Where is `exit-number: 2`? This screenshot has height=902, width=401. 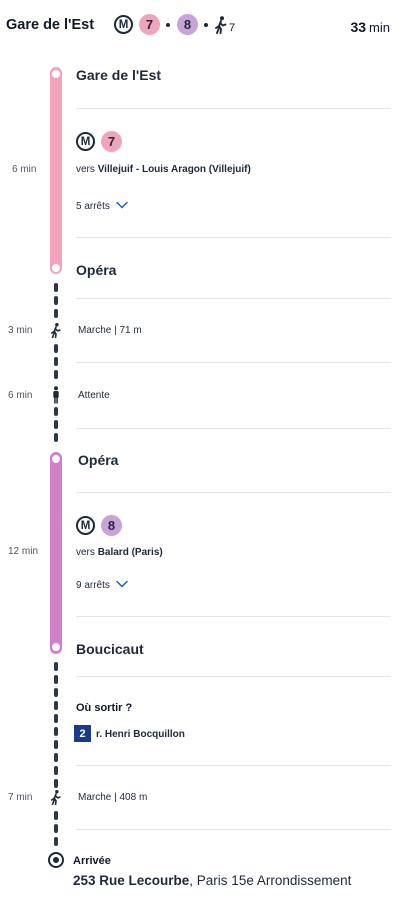 exit-number: 2 is located at coordinates (82, 733).